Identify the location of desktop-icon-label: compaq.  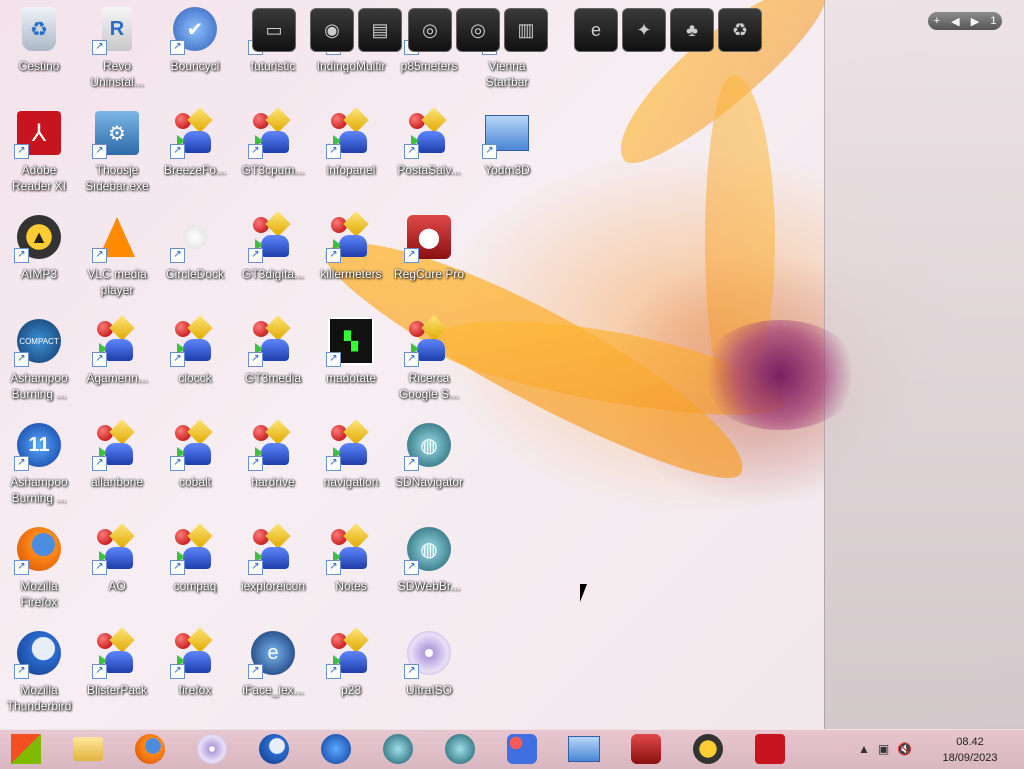
(195, 586).